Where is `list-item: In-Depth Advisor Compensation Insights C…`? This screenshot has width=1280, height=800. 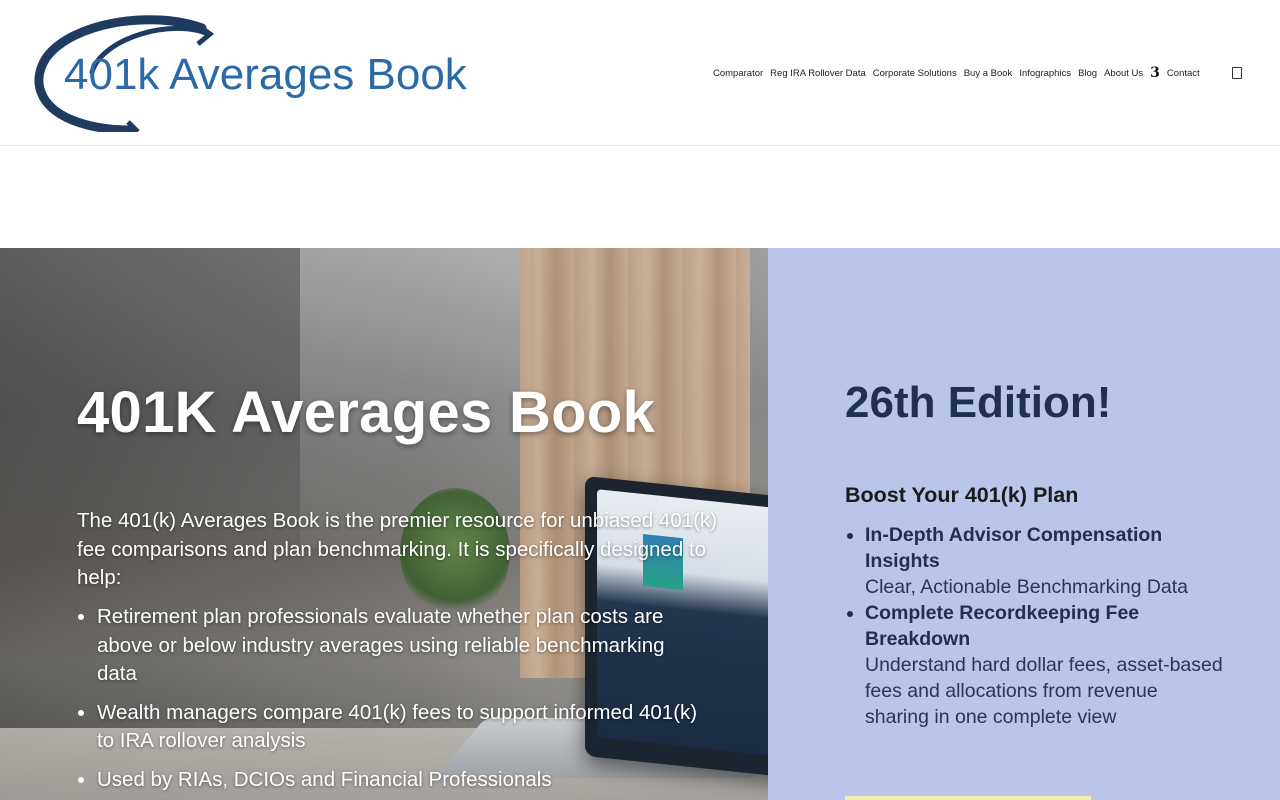 list-item: In-Depth Advisor Compensation Insights C… is located at coordinates (1045, 561).